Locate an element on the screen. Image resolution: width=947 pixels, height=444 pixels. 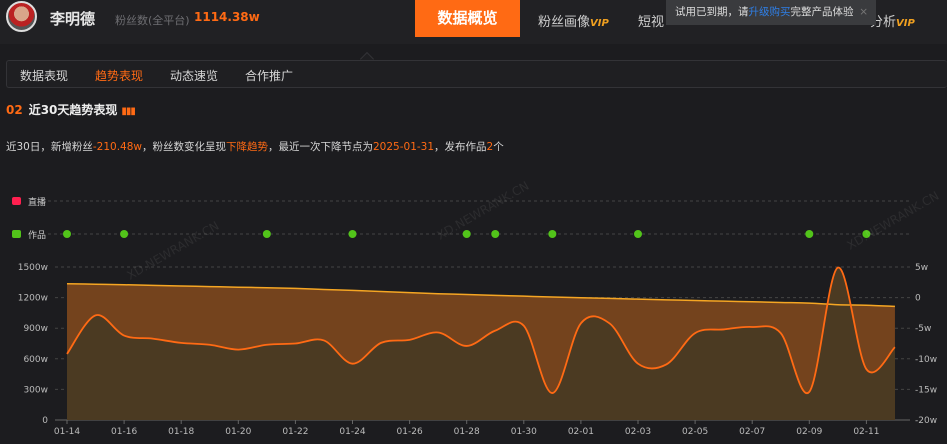
y-left-tick: 300w is located at coordinates (35, 390).